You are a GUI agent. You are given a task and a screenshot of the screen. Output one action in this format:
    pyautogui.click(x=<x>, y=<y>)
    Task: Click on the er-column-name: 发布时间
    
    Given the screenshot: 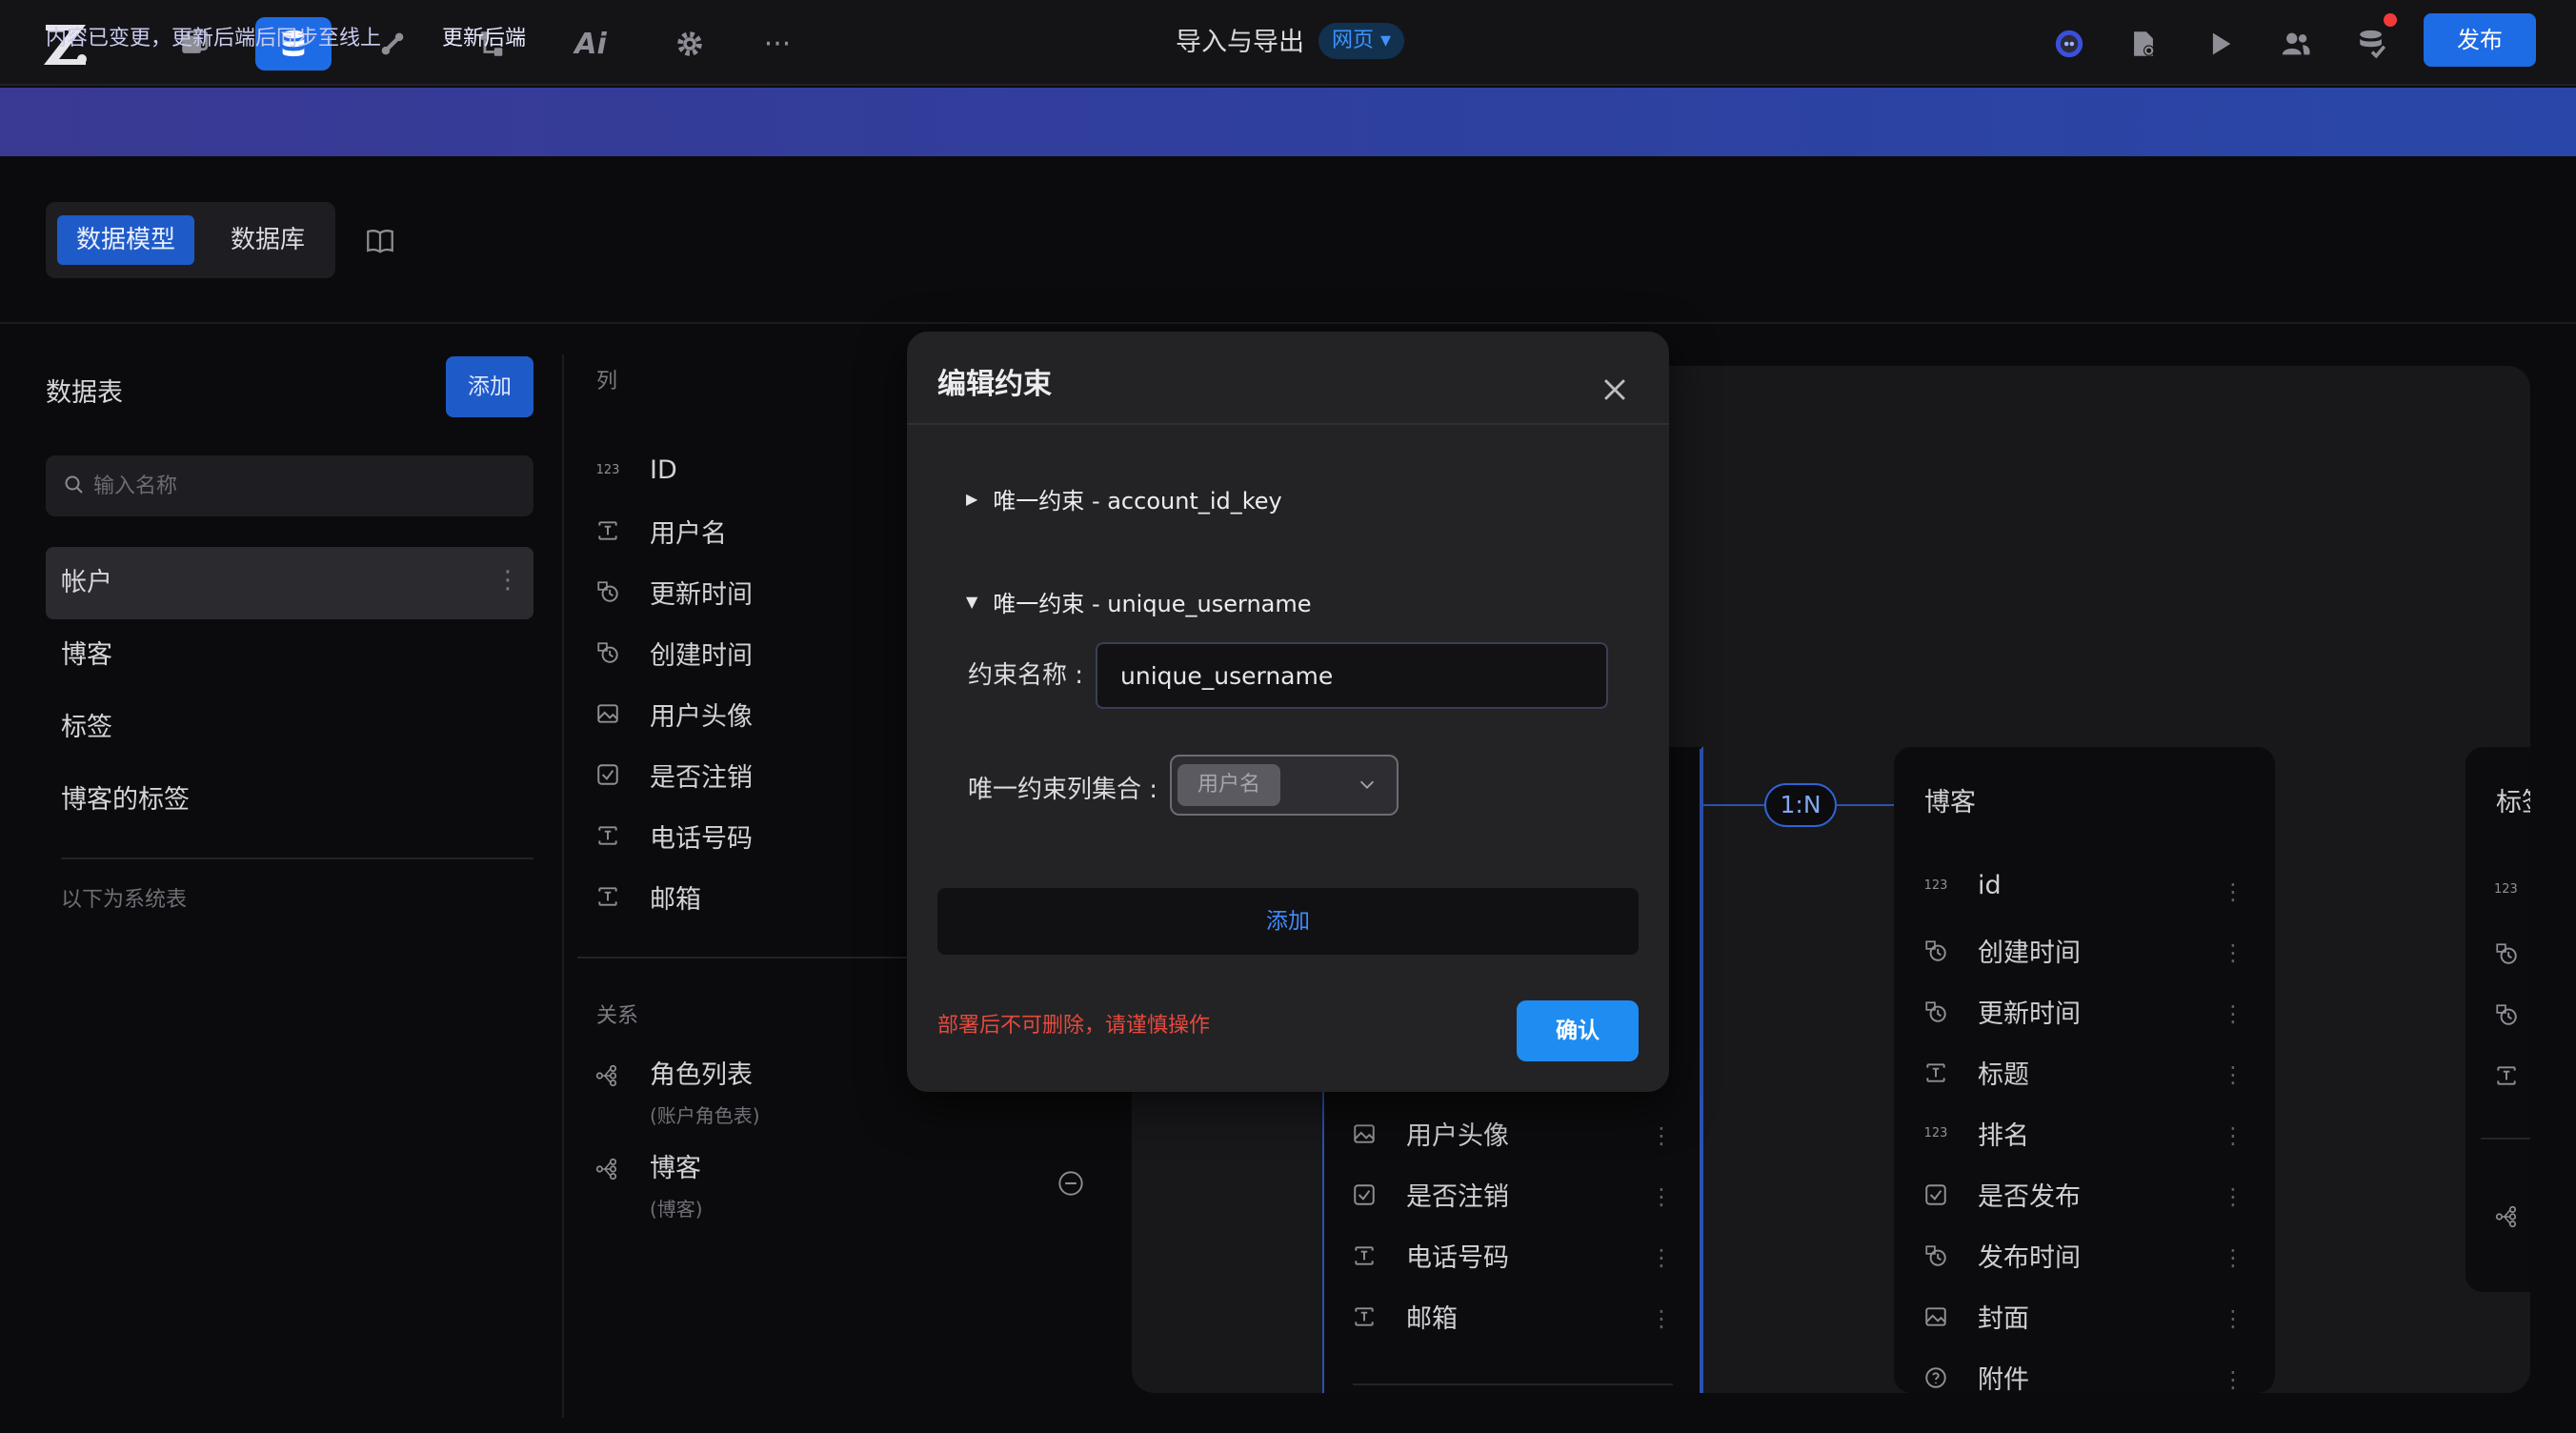 What is the action you would take?
    pyautogui.click(x=2030, y=1258)
    